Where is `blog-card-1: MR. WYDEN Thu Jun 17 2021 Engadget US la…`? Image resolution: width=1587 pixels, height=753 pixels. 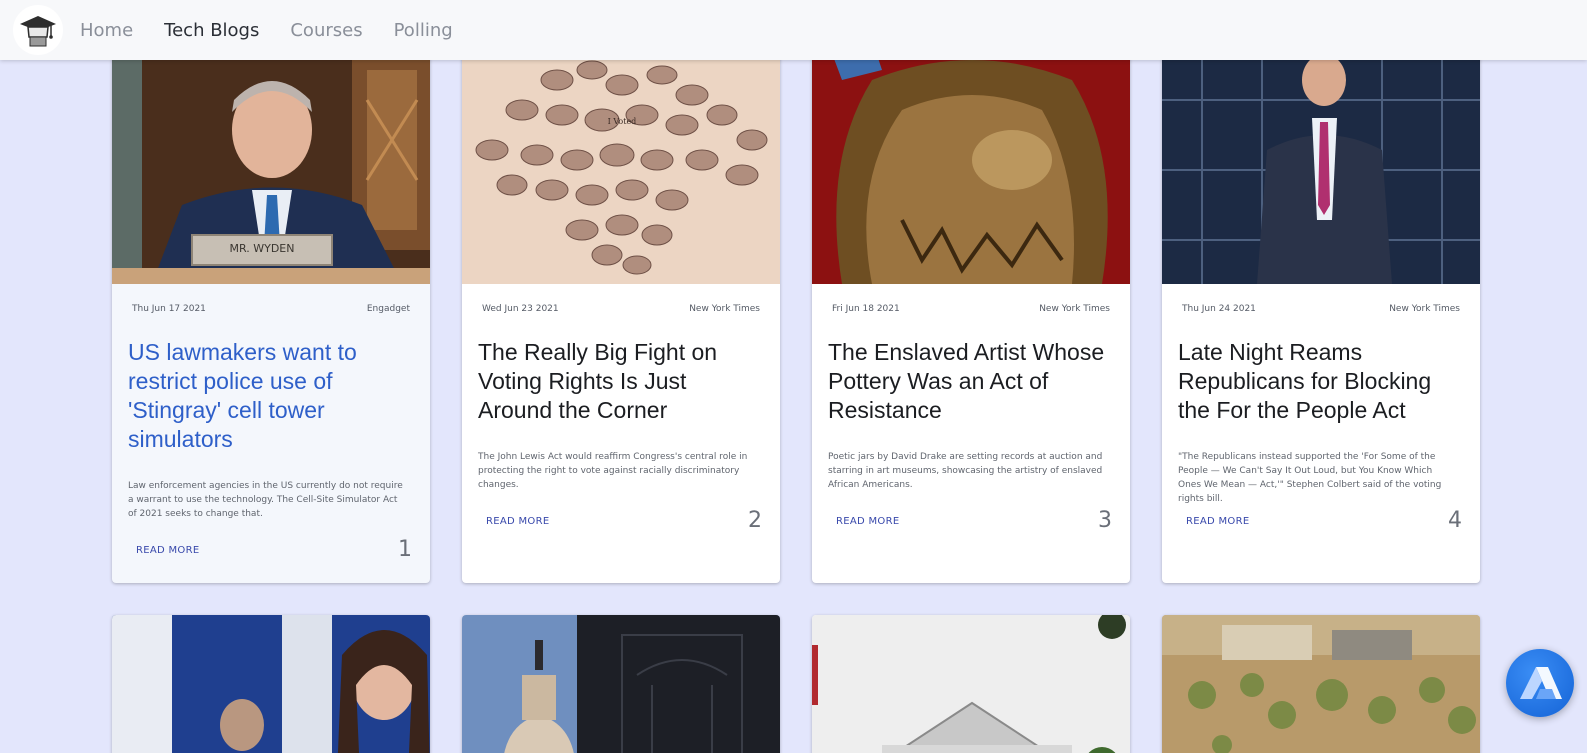
blog-card-1: MR. WYDEN Thu Jun 17 2021 Engadget US la… is located at coordinates (271, 311).